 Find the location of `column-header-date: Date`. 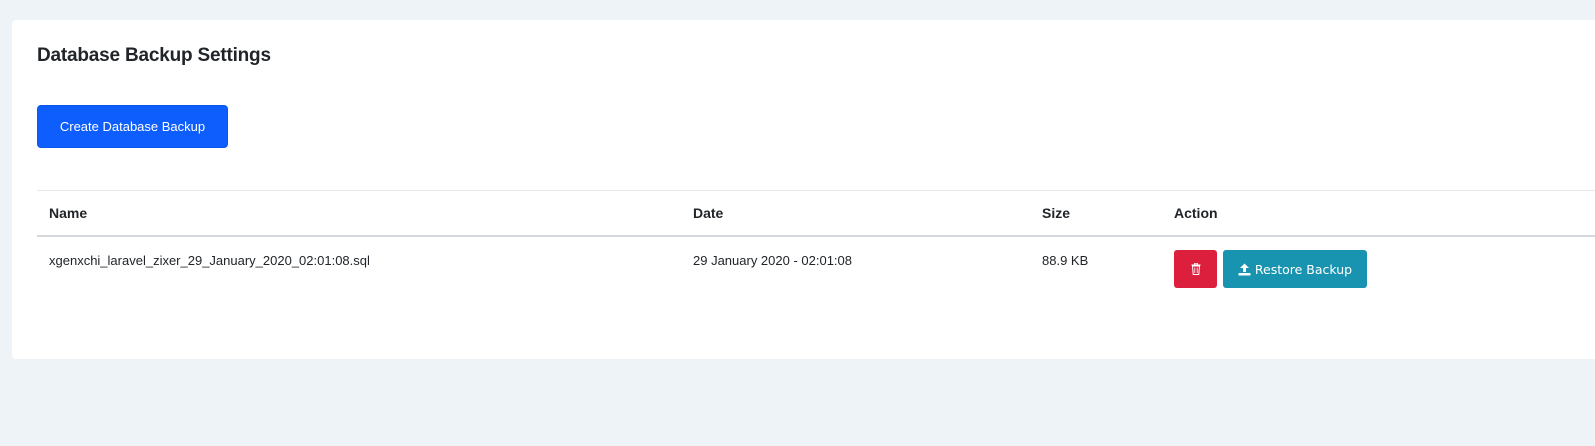

column-header-date: Date is located at coordinates (855, 213).